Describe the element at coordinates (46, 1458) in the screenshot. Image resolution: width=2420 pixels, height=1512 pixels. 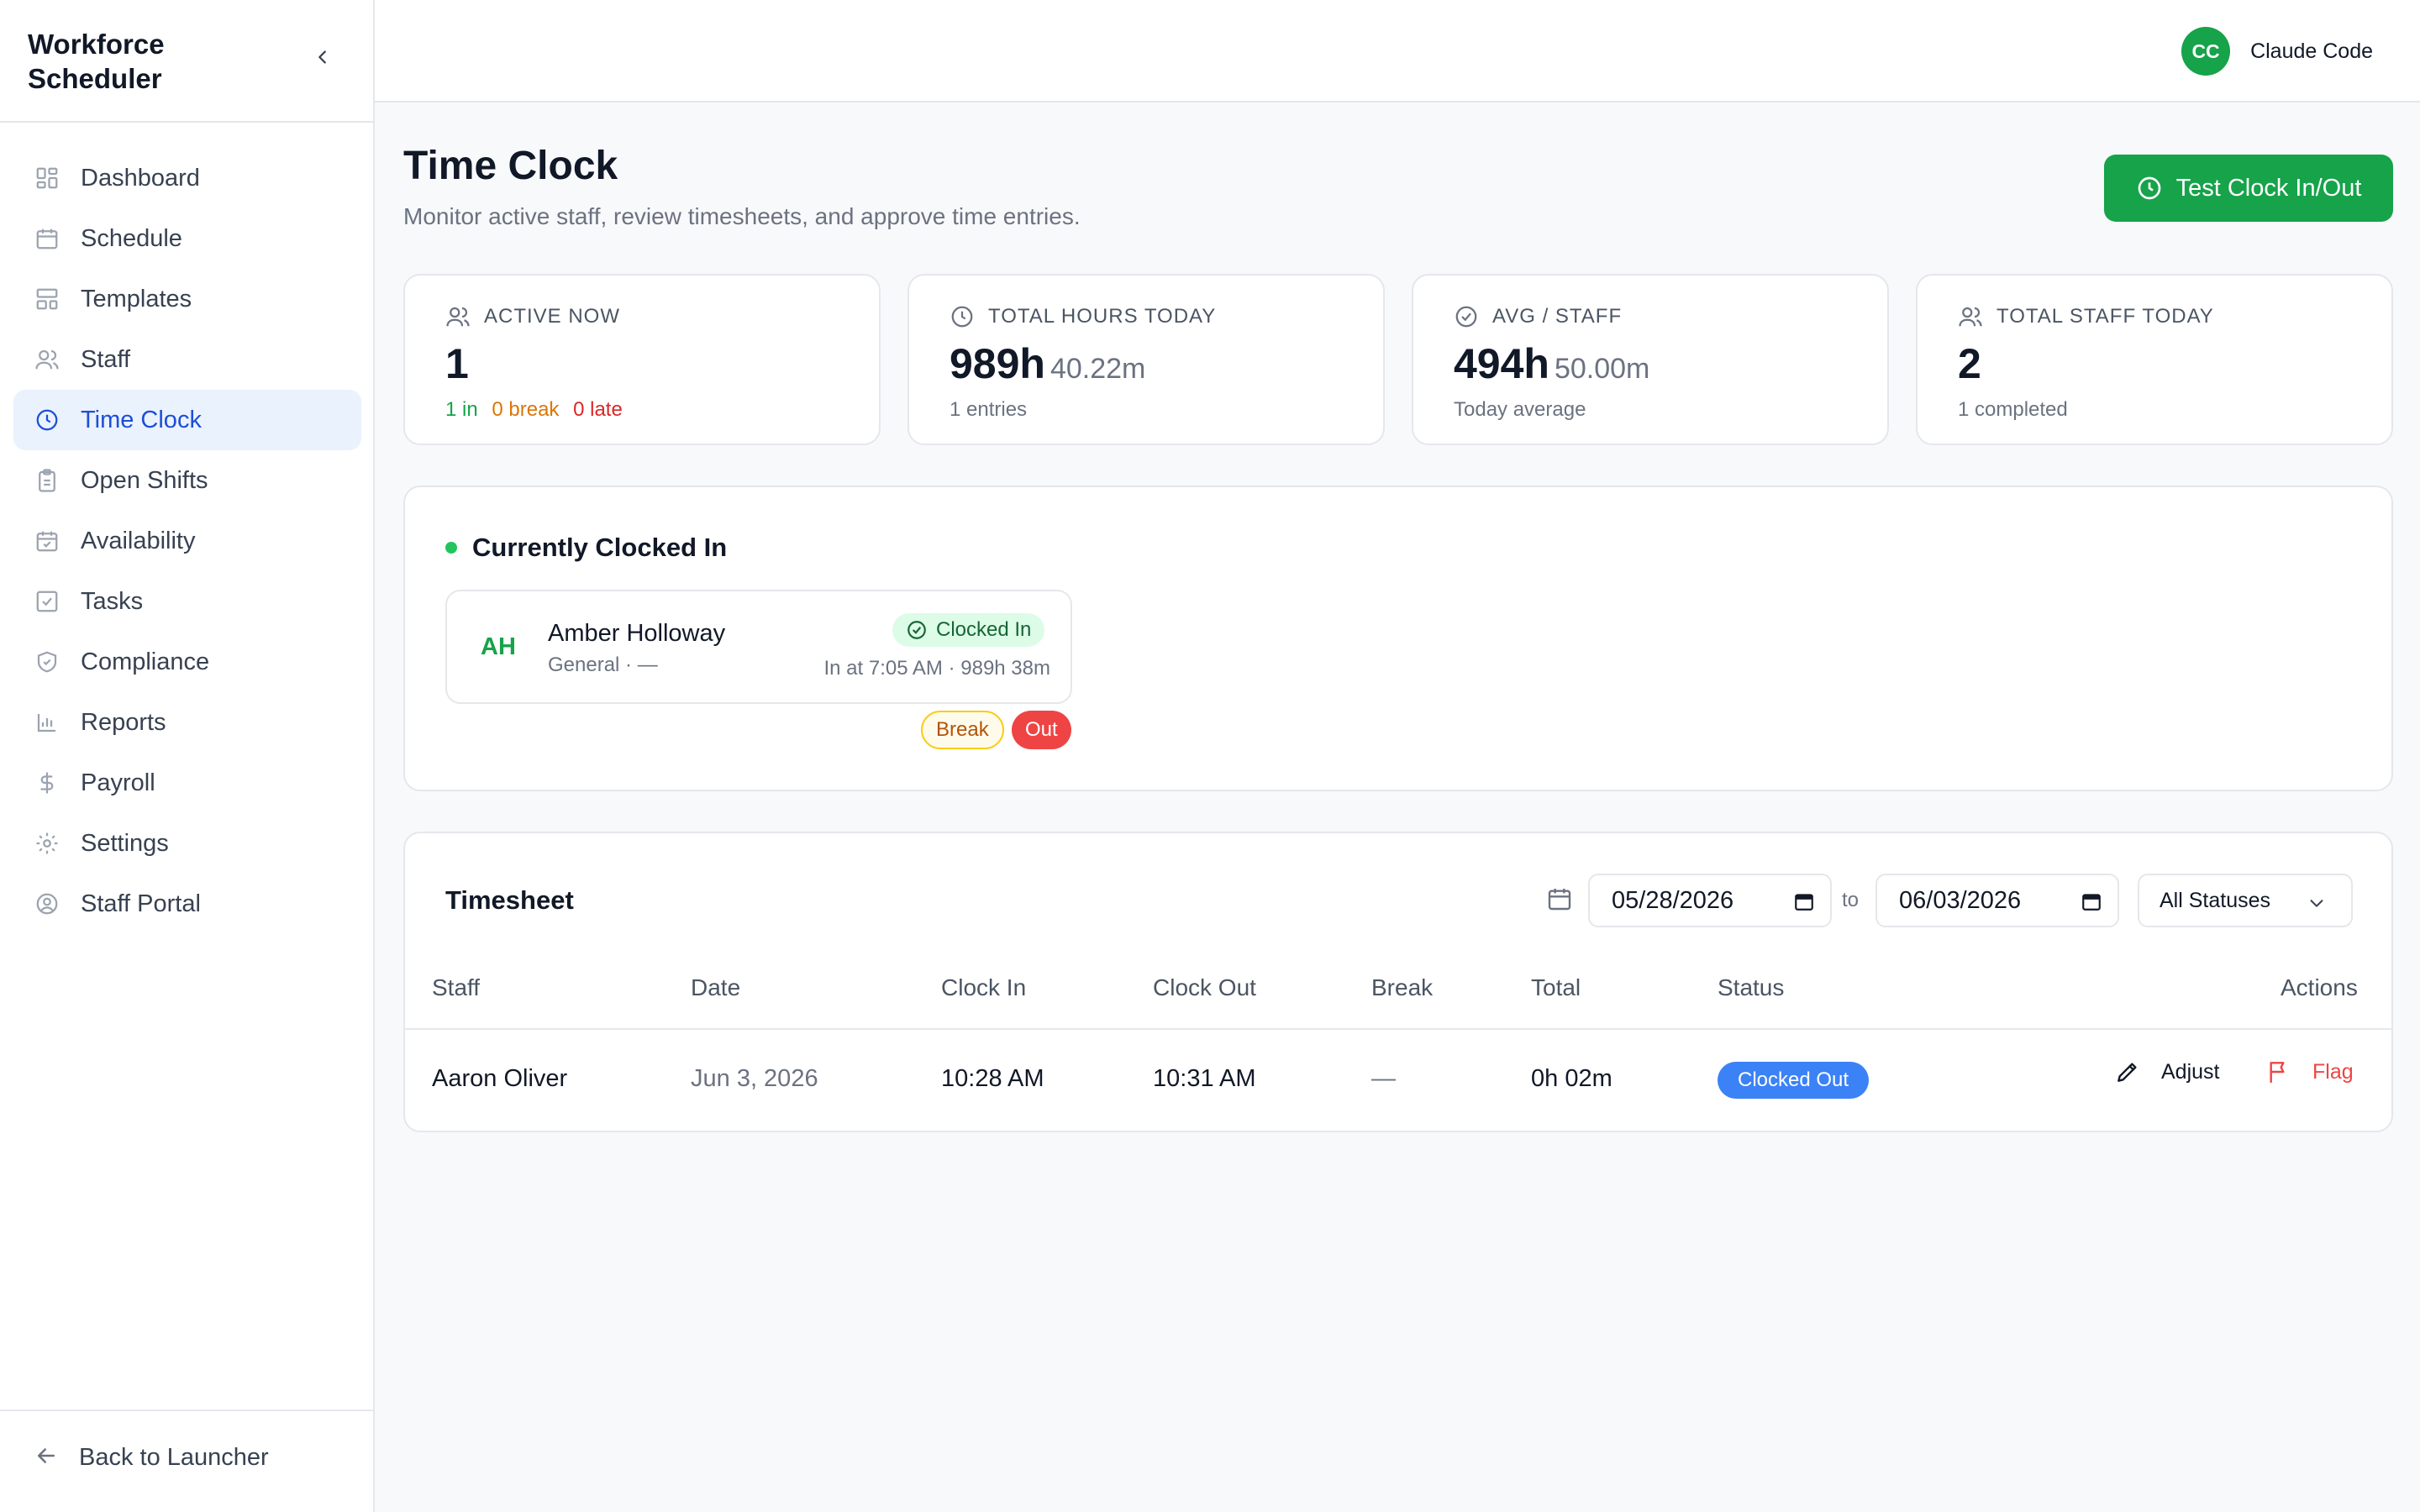
I see `arrow-left-icon` at that location.